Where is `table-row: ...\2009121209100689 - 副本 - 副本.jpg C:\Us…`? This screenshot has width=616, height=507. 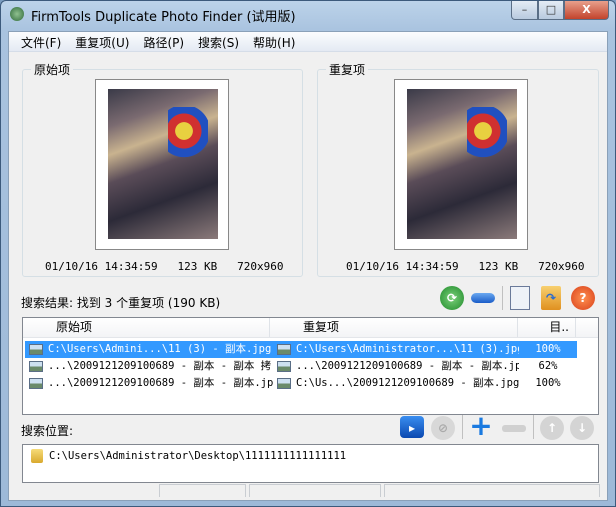
table-row: ...\2009121209100689 - 副本 - 副本.jpg C:\Us… is located at coordinates (301, 383).